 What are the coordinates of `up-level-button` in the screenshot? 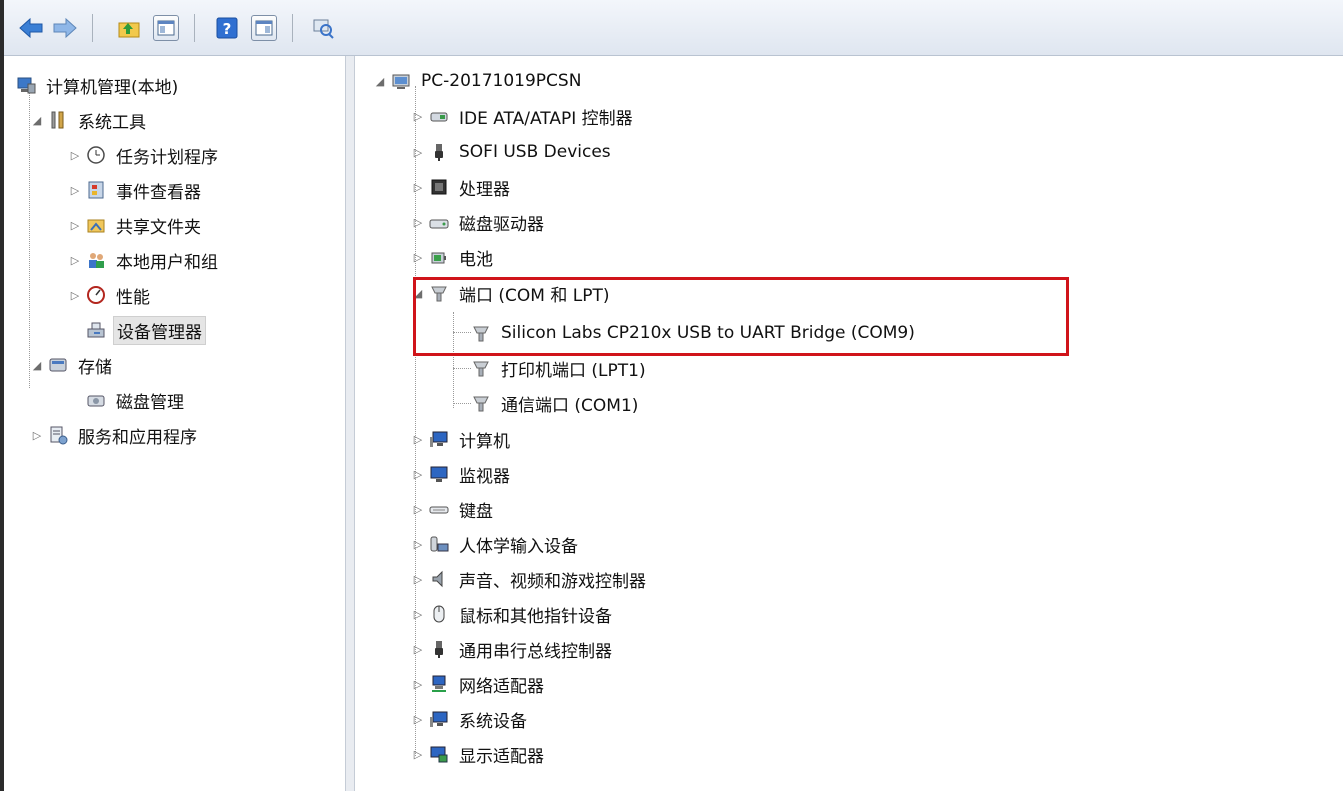 It's located at (129, 28).